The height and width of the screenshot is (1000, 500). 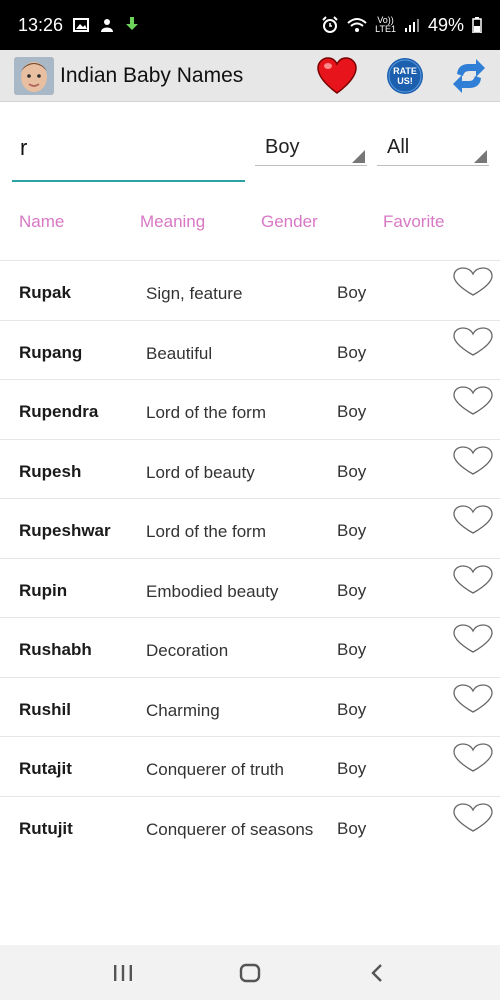 I want to click on category-select: All, so click(x=433, y=148).